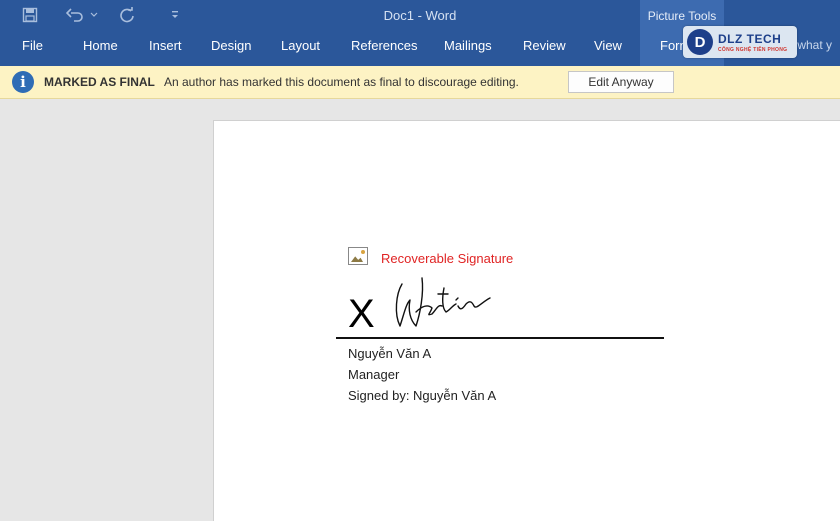 The width and height of the screenshot is (840, 521). I want to click on info-icon: i, so click(23, 82).